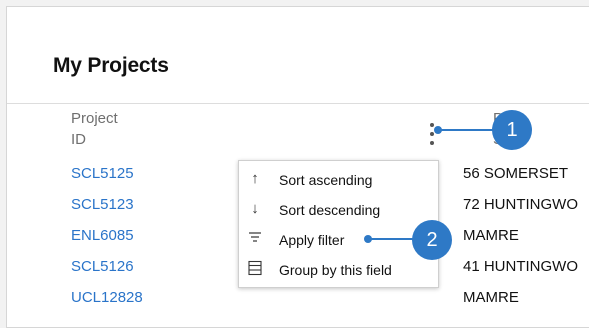 The image size is (589, 328). I want to click on project-id-link: ENL6085, so click(102, 236).